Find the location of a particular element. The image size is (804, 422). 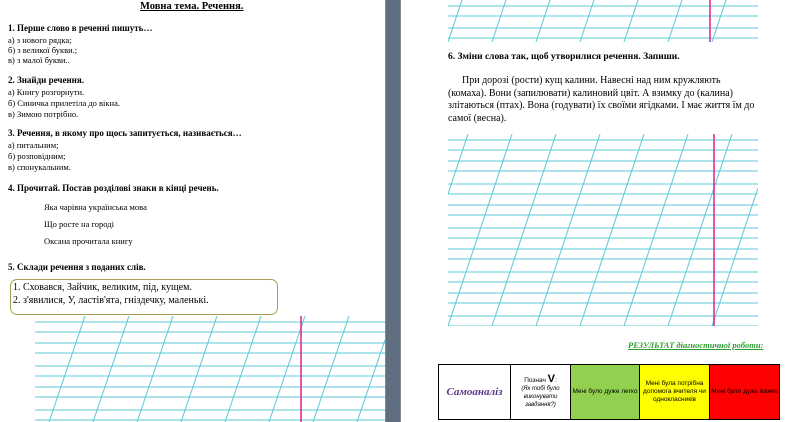

page-title: Мовна тема. Речення. is located at coordinates (192, 6).